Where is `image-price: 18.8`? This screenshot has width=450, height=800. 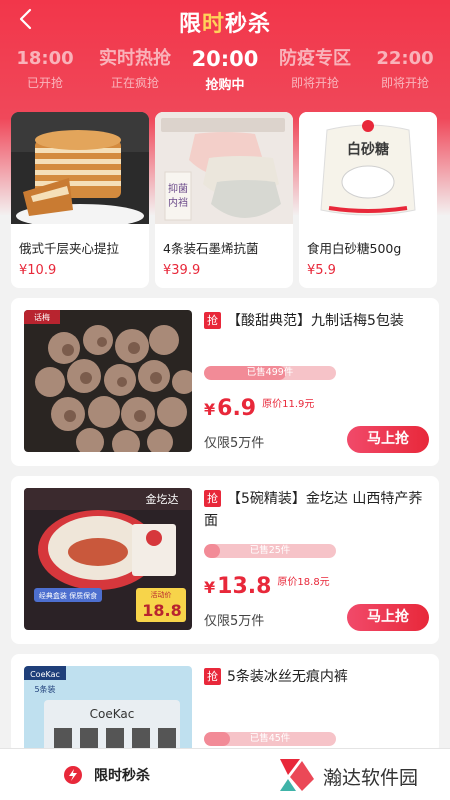 image-price: 18.8 is located at coordinates (161, 610).